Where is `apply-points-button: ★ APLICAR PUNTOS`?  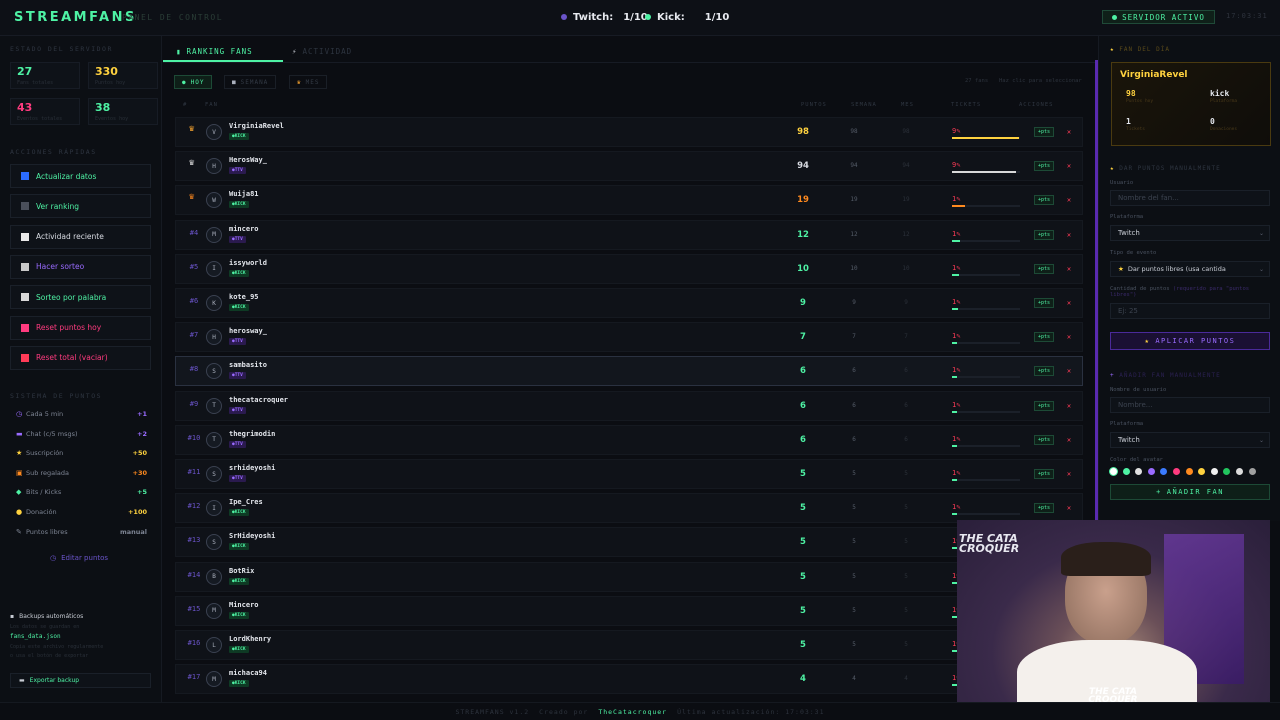 apply-points-button: ★ APLICAR PUNTOS is located at coordinates (1190, 341).